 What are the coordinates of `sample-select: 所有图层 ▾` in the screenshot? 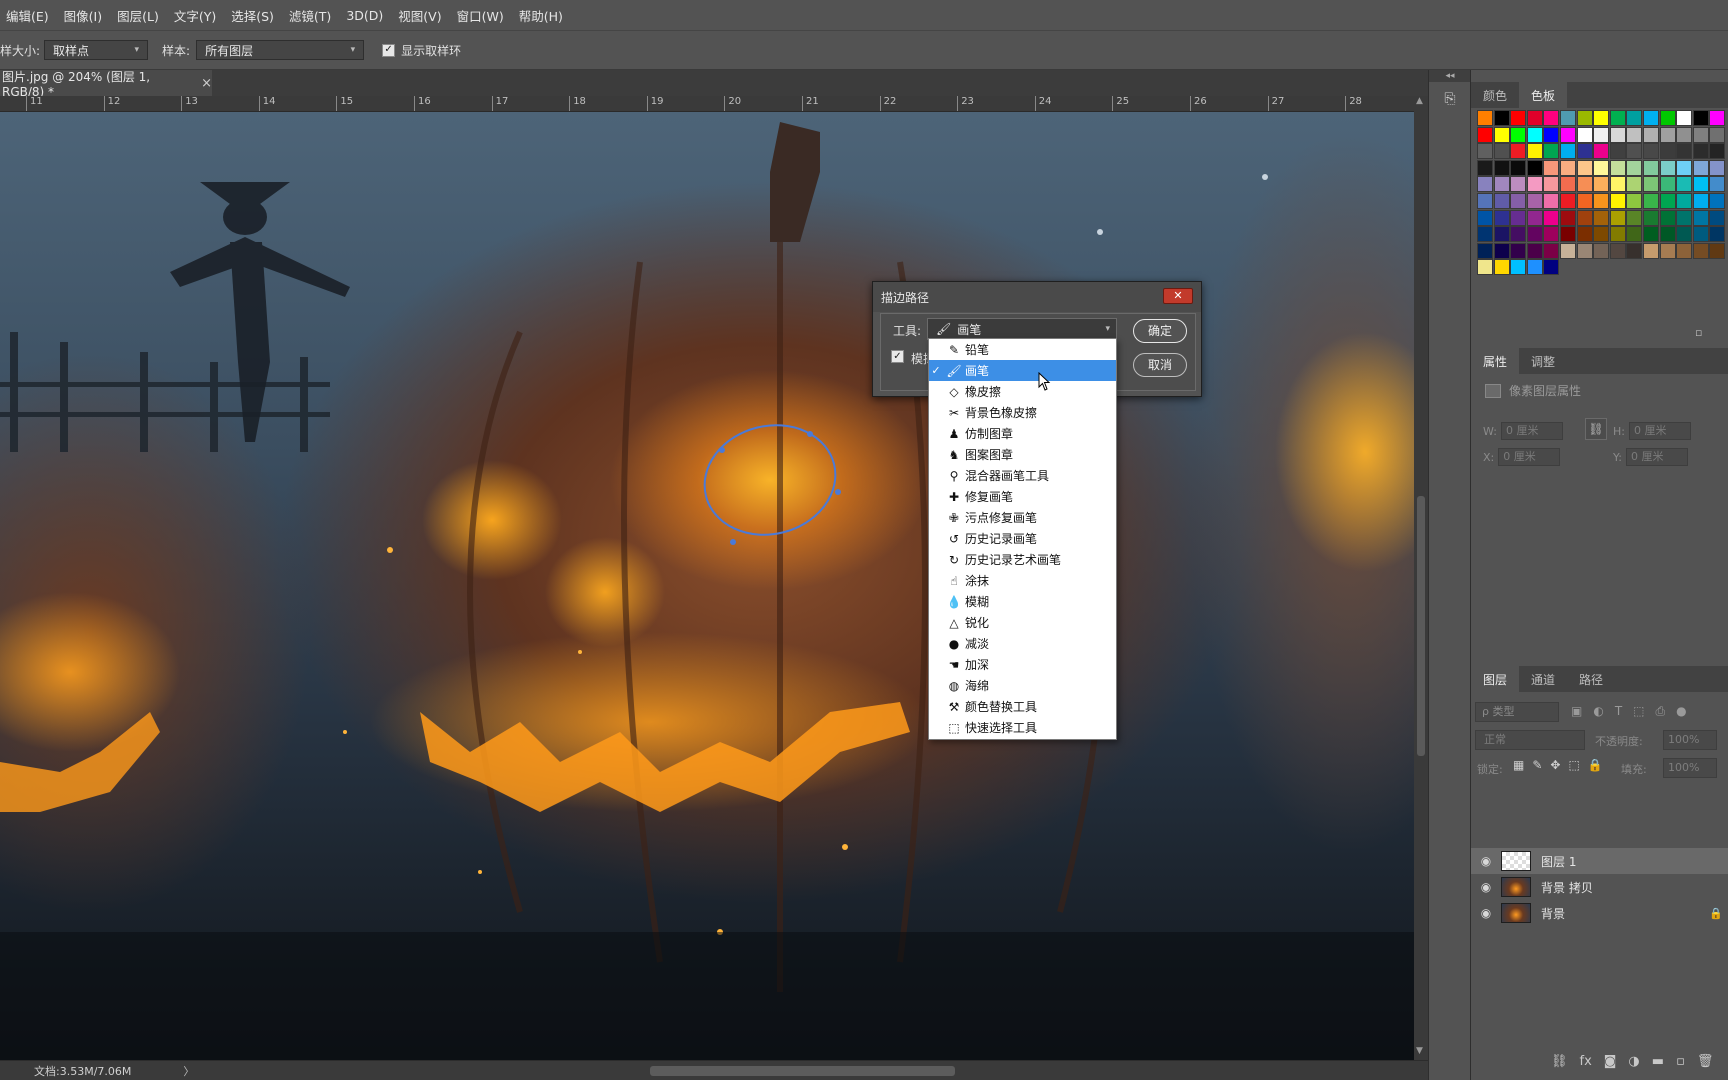 It's located at (280, 50).